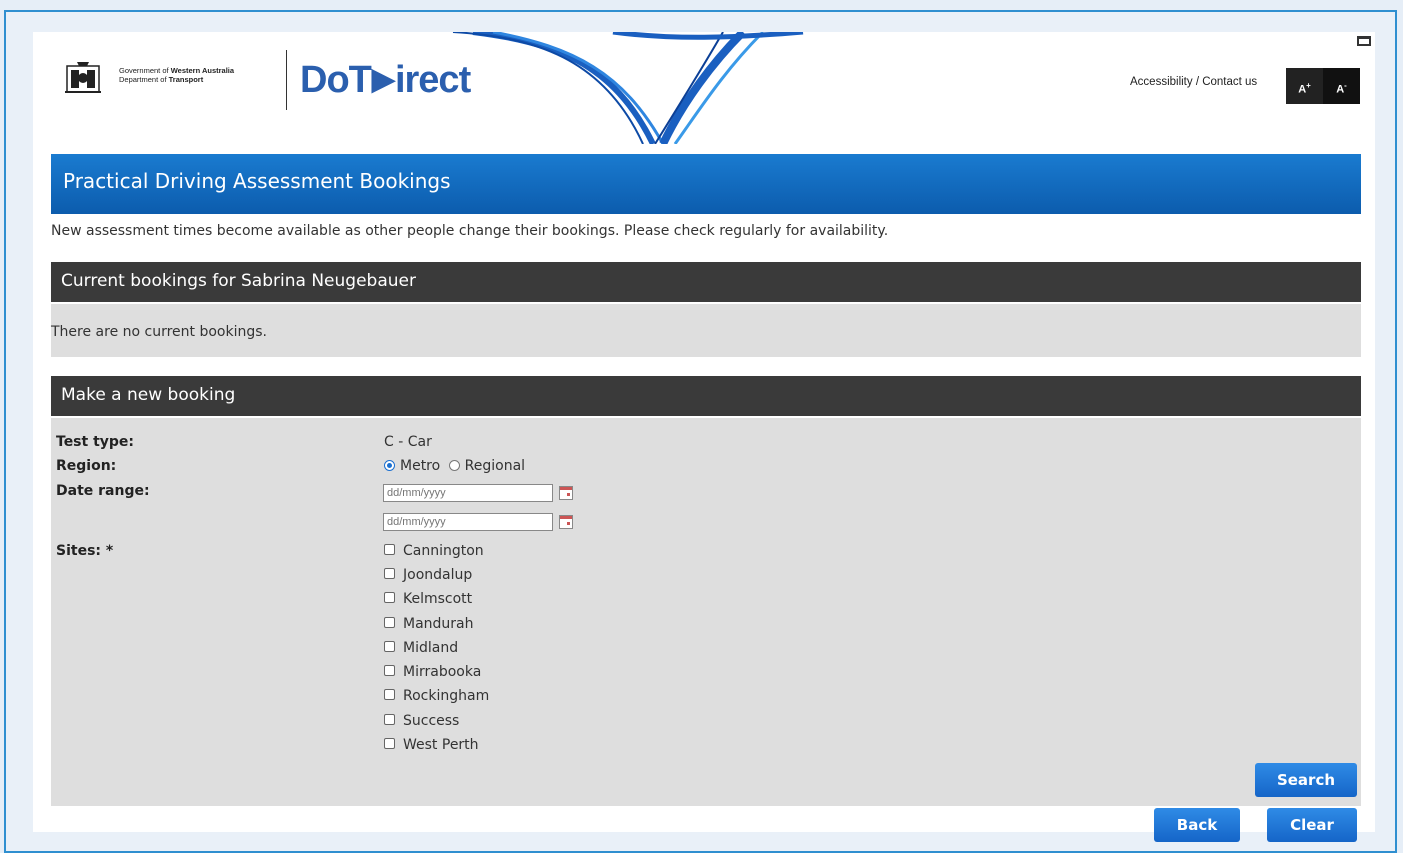  I want to click on date-to-calendar-icon, so click(566, 522).